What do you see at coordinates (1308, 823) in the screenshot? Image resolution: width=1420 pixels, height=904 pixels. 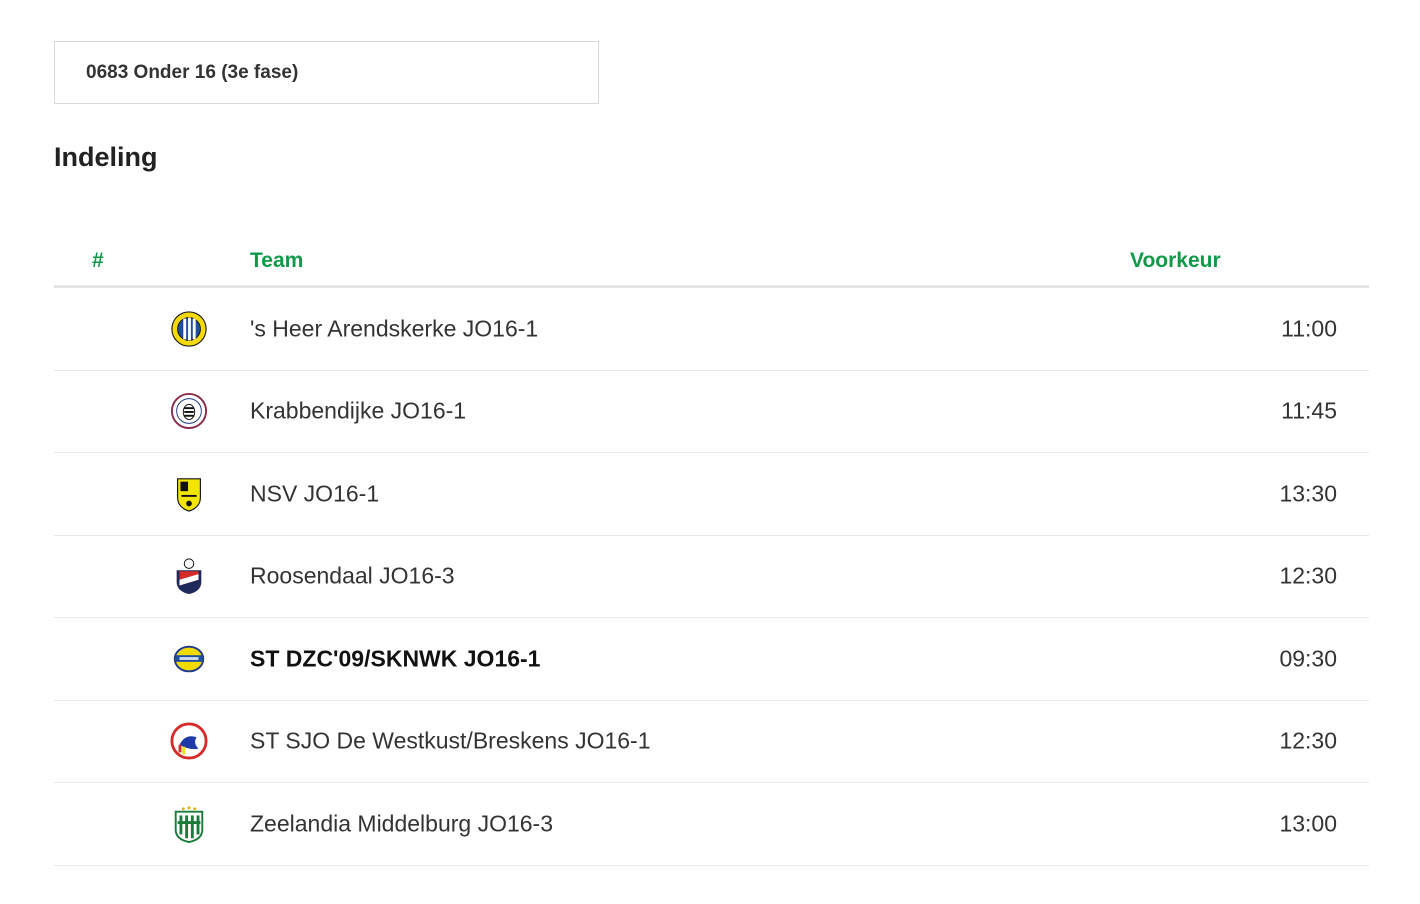 I see `preference-time: 13:00` at bounding box center [1308, 823].